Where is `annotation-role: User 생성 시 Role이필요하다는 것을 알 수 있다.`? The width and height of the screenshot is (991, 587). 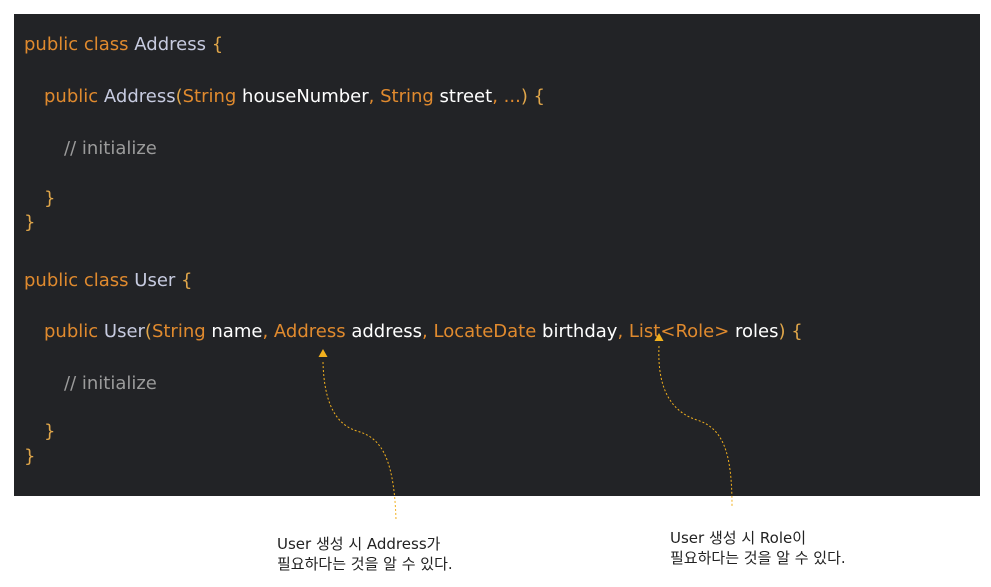 annotation-role: User 생성 시 Role이필요하다는 것을 알 수 있다. is located at coordinates (758, 548).